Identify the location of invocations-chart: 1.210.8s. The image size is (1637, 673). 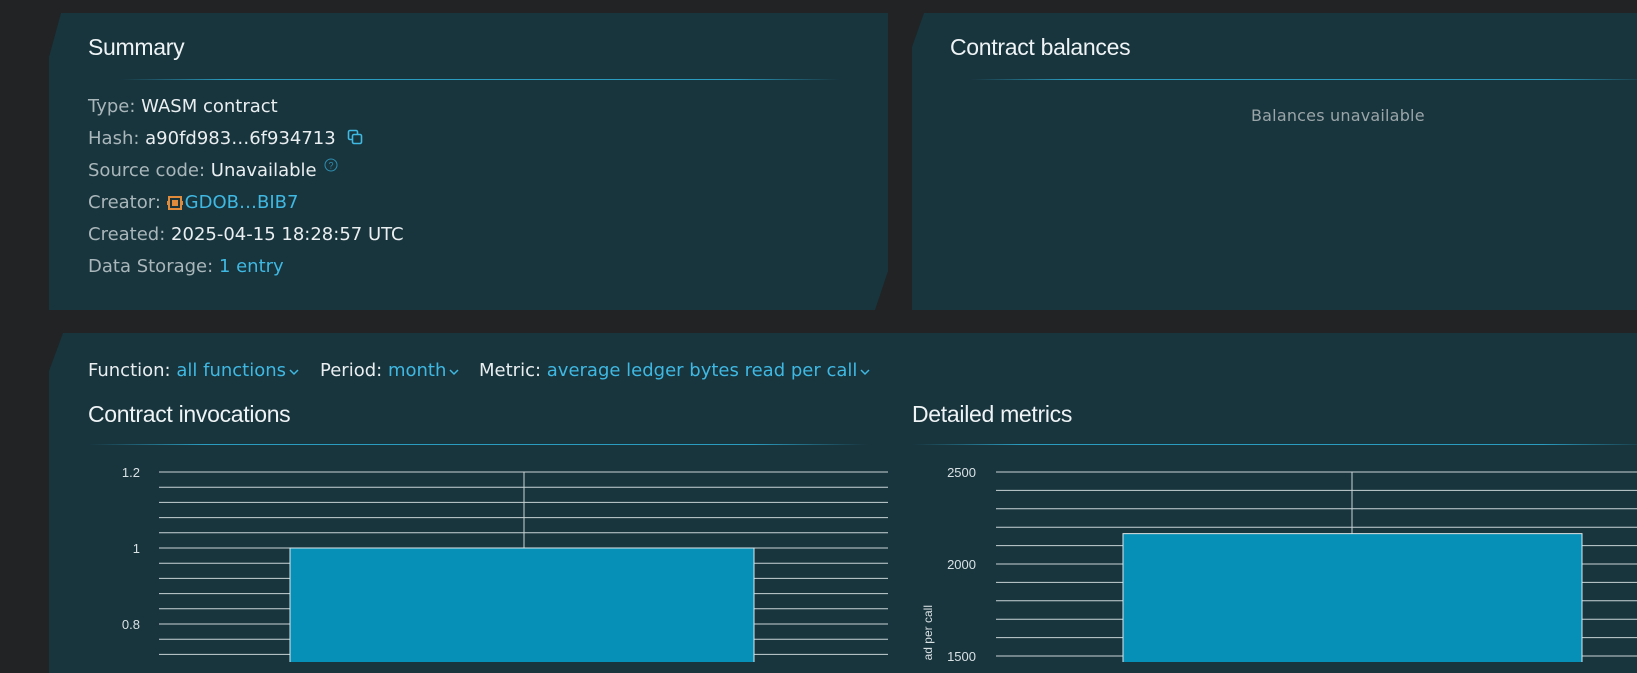
(505, 563).